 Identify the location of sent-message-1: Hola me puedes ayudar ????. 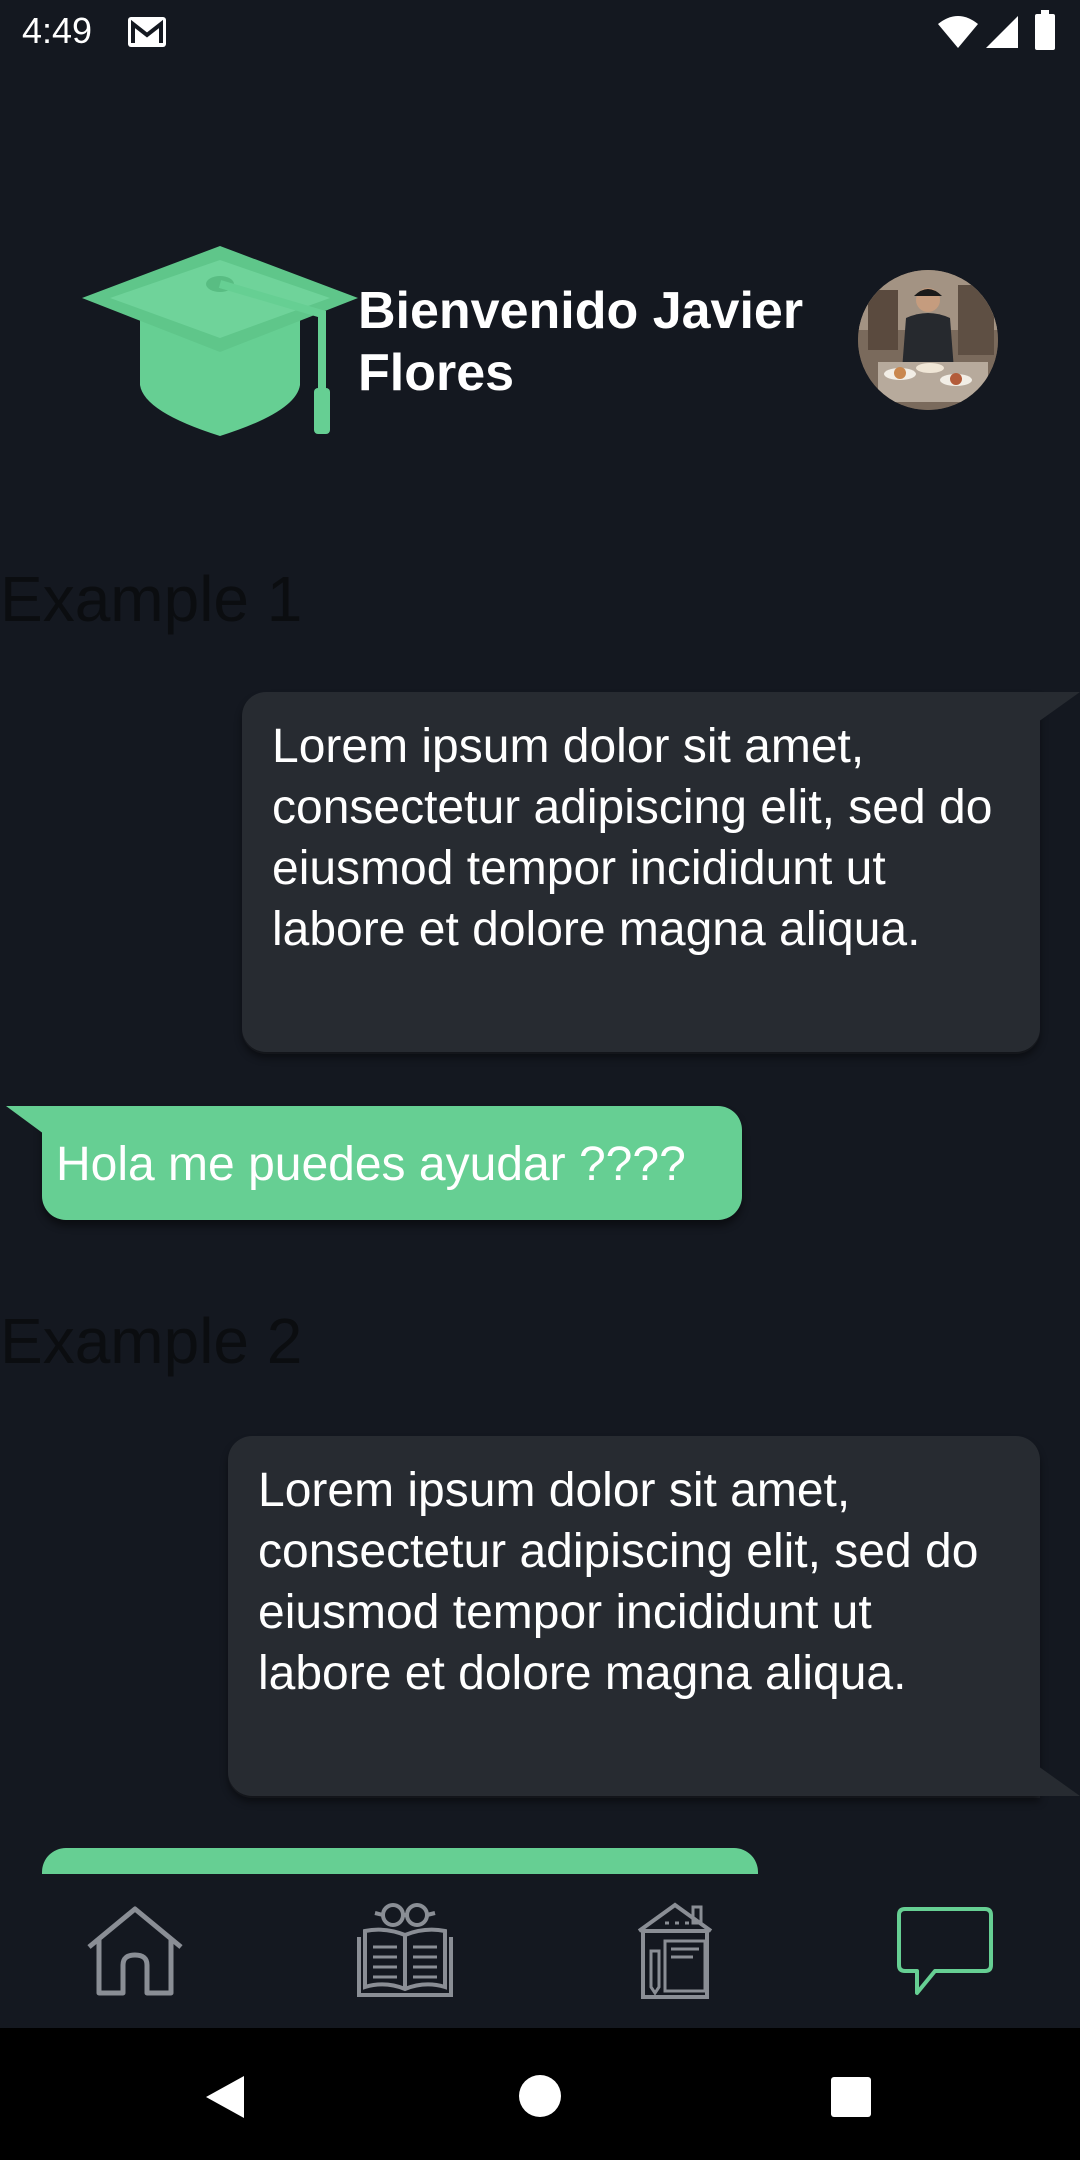
(392, 1163).